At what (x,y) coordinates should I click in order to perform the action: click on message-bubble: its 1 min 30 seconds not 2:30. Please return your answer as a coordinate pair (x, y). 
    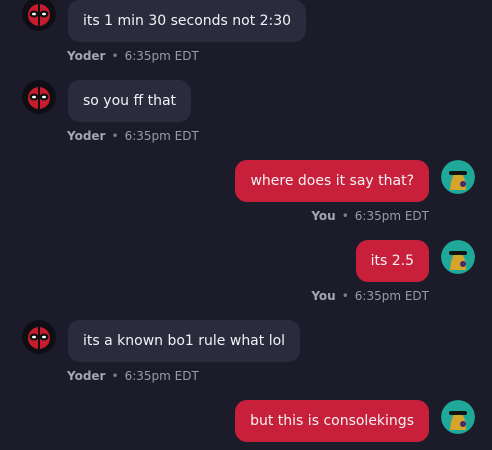
    Looking at the image, I should click on (187, 21).